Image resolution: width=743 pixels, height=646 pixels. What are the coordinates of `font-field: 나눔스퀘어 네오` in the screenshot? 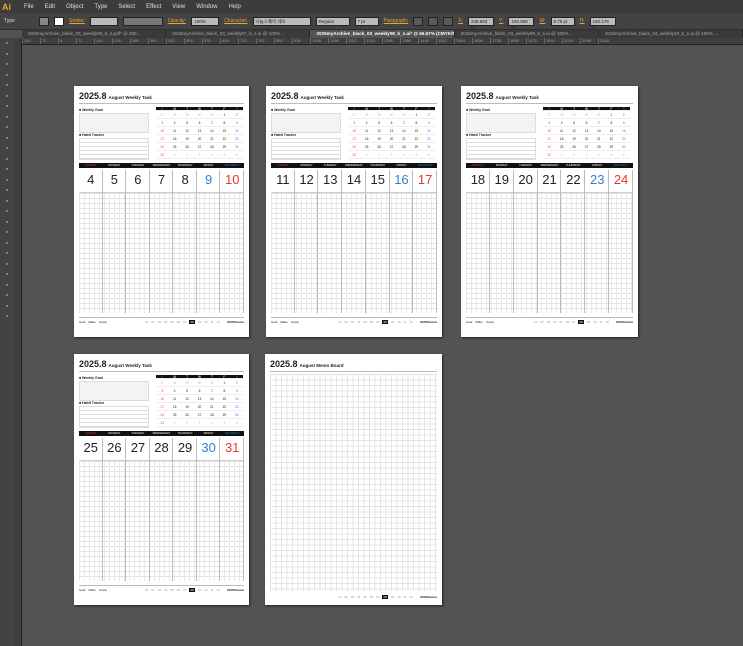 It's located at (281, 21).